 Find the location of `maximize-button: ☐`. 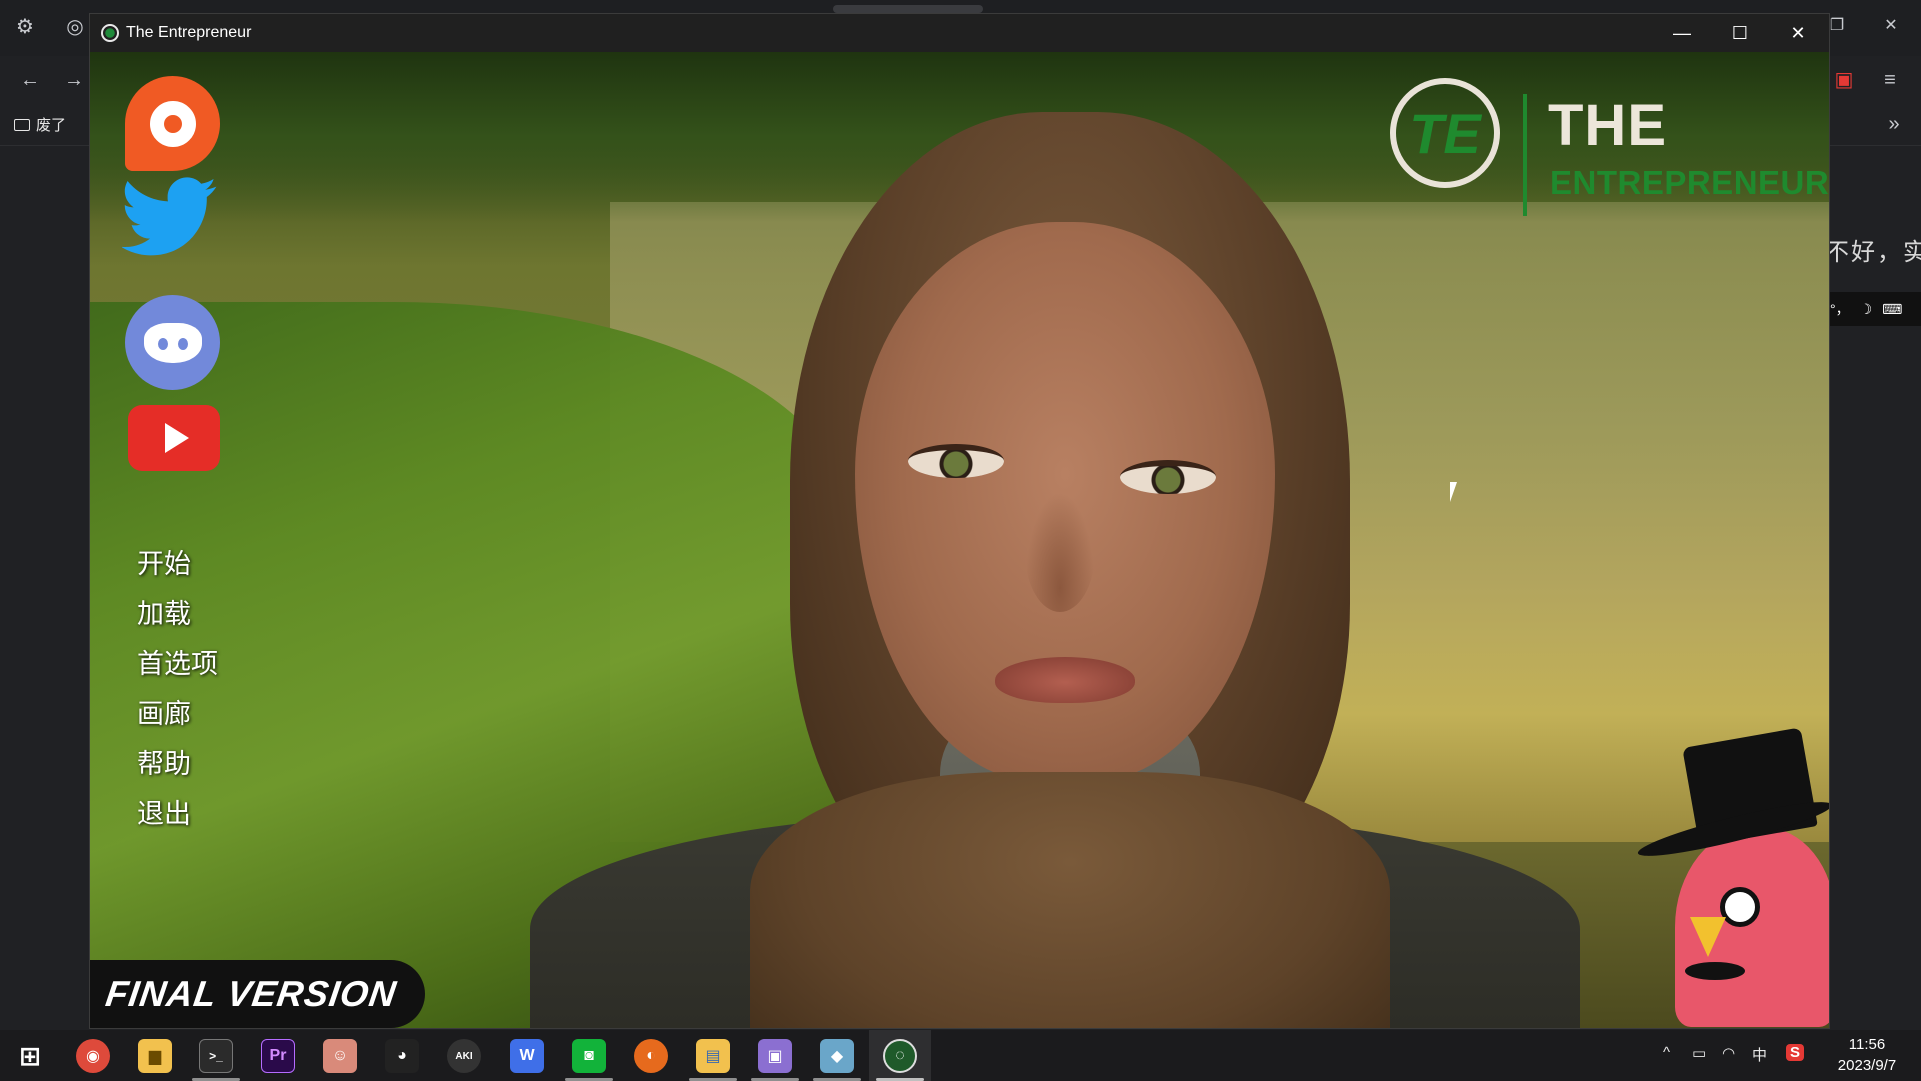

maximize-button: ☐ is located at coordinates (1740, 33).